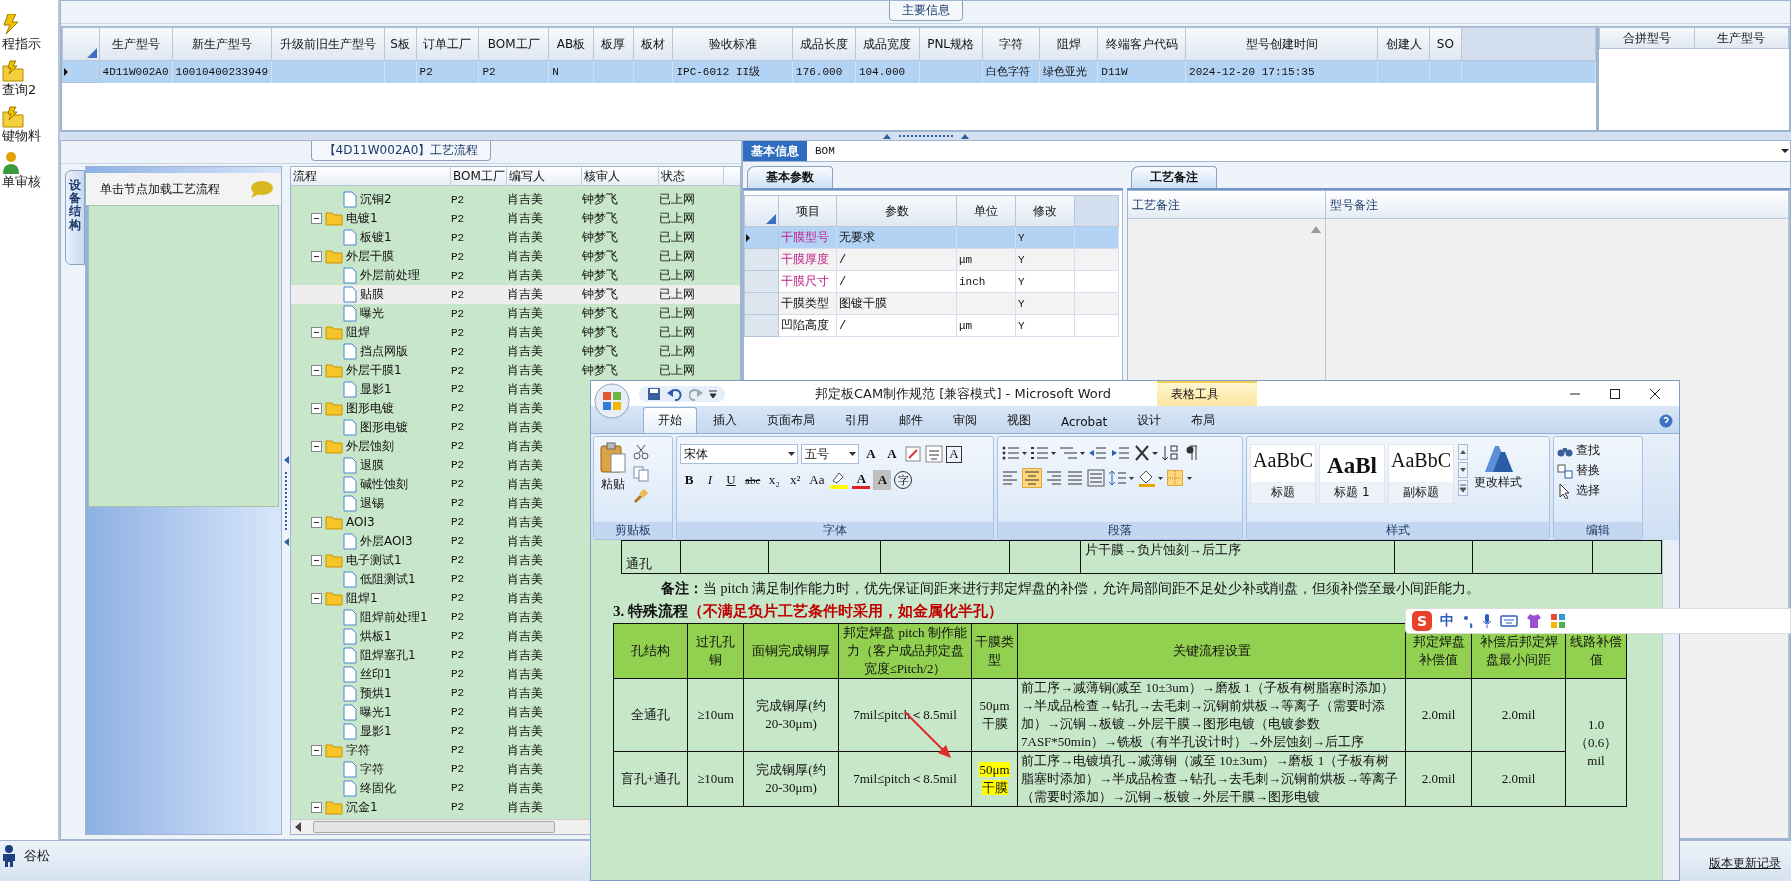 The height and width of the screenshot is (881, 1791). I want to click on version-log-link: 版本更新记录, so click(1745, 863).